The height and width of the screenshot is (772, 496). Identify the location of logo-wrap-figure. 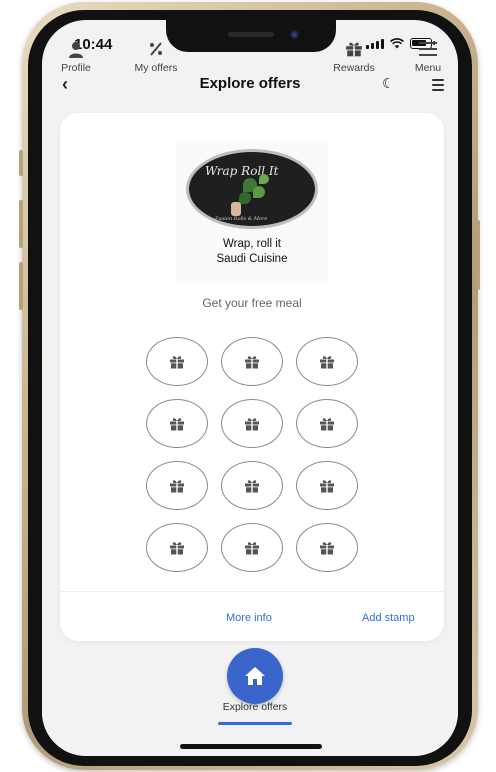
(236, 209).